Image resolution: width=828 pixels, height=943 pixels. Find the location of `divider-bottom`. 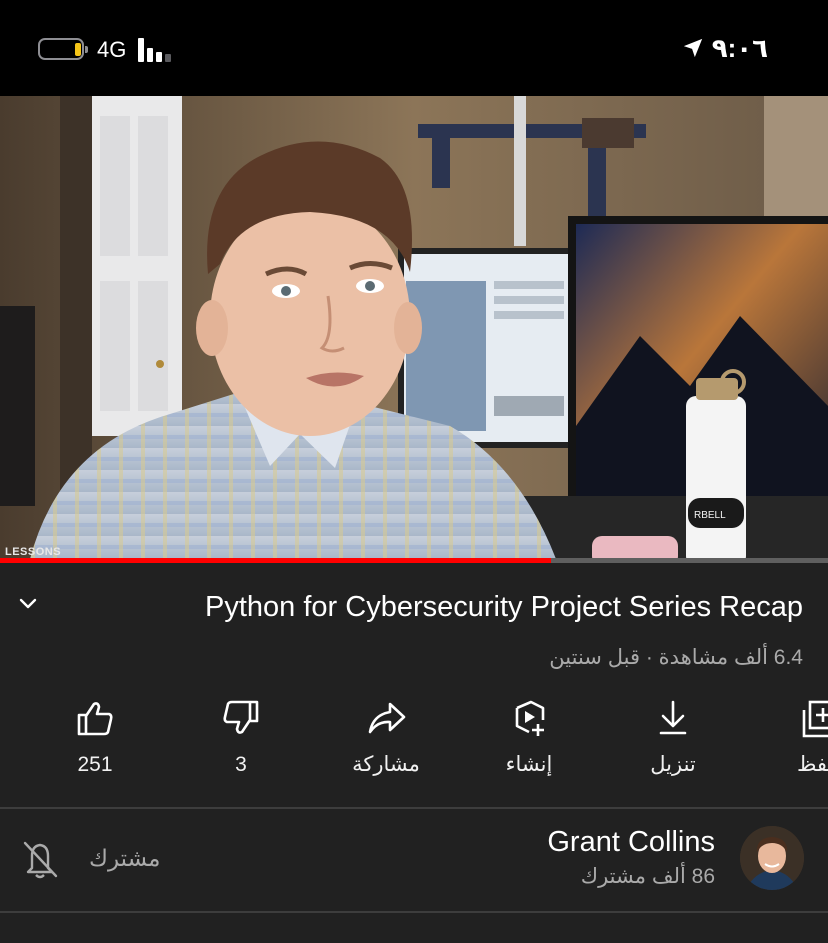

divider-bottom is located at coordinates (414, 912).